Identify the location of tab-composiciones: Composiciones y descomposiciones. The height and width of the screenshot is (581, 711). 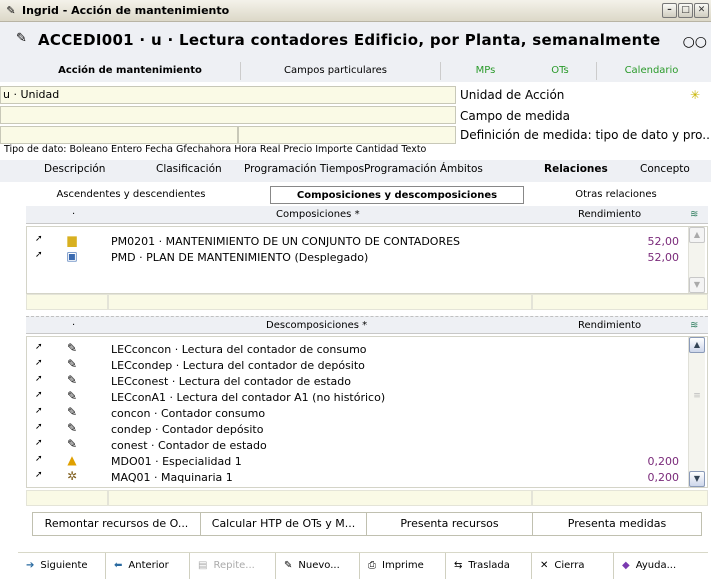
(397, 195).